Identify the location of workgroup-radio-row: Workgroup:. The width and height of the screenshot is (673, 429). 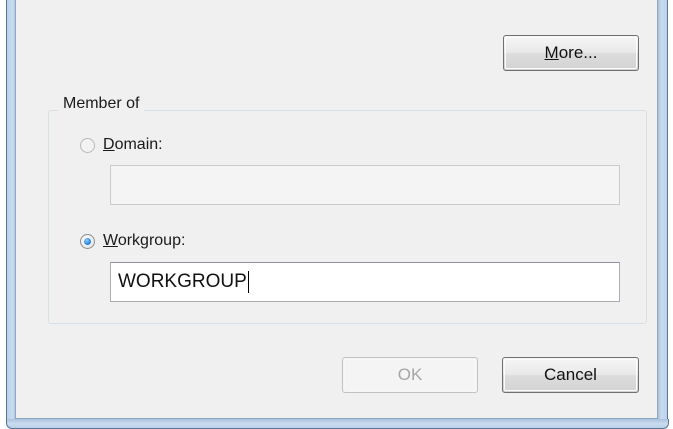
(132, 241).